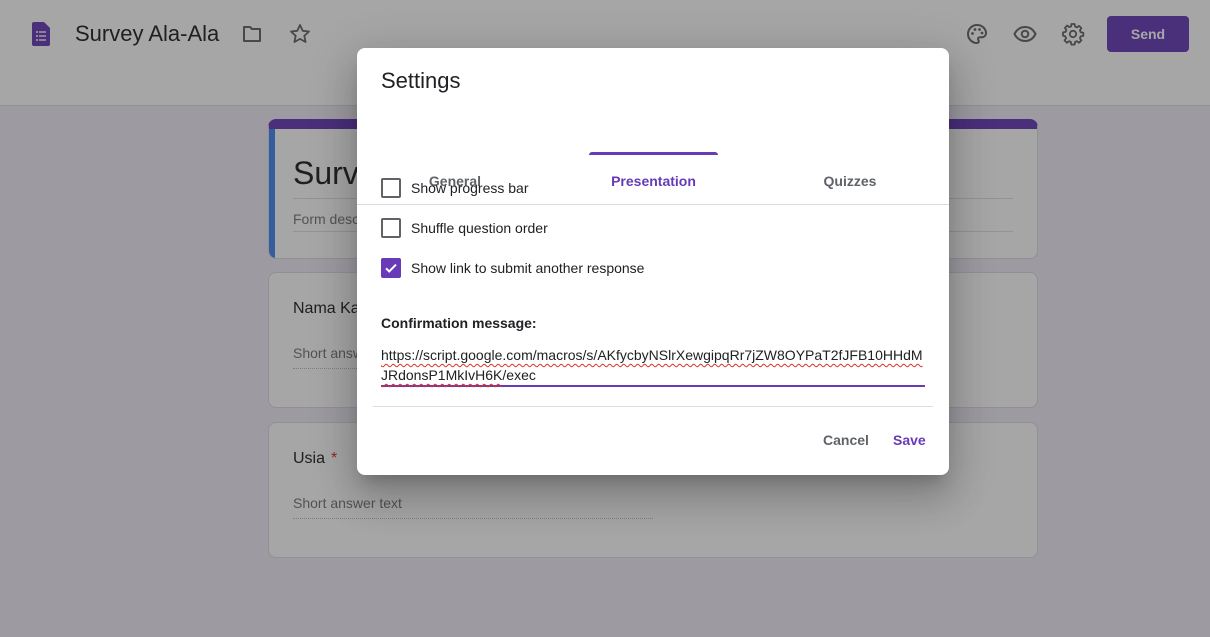 This screenshot has height=637, width=1210. What do you see at coordinates (846, 440) in the screenshot?
I see `cancel-button: Cancel` at bounding box center [846, 440].